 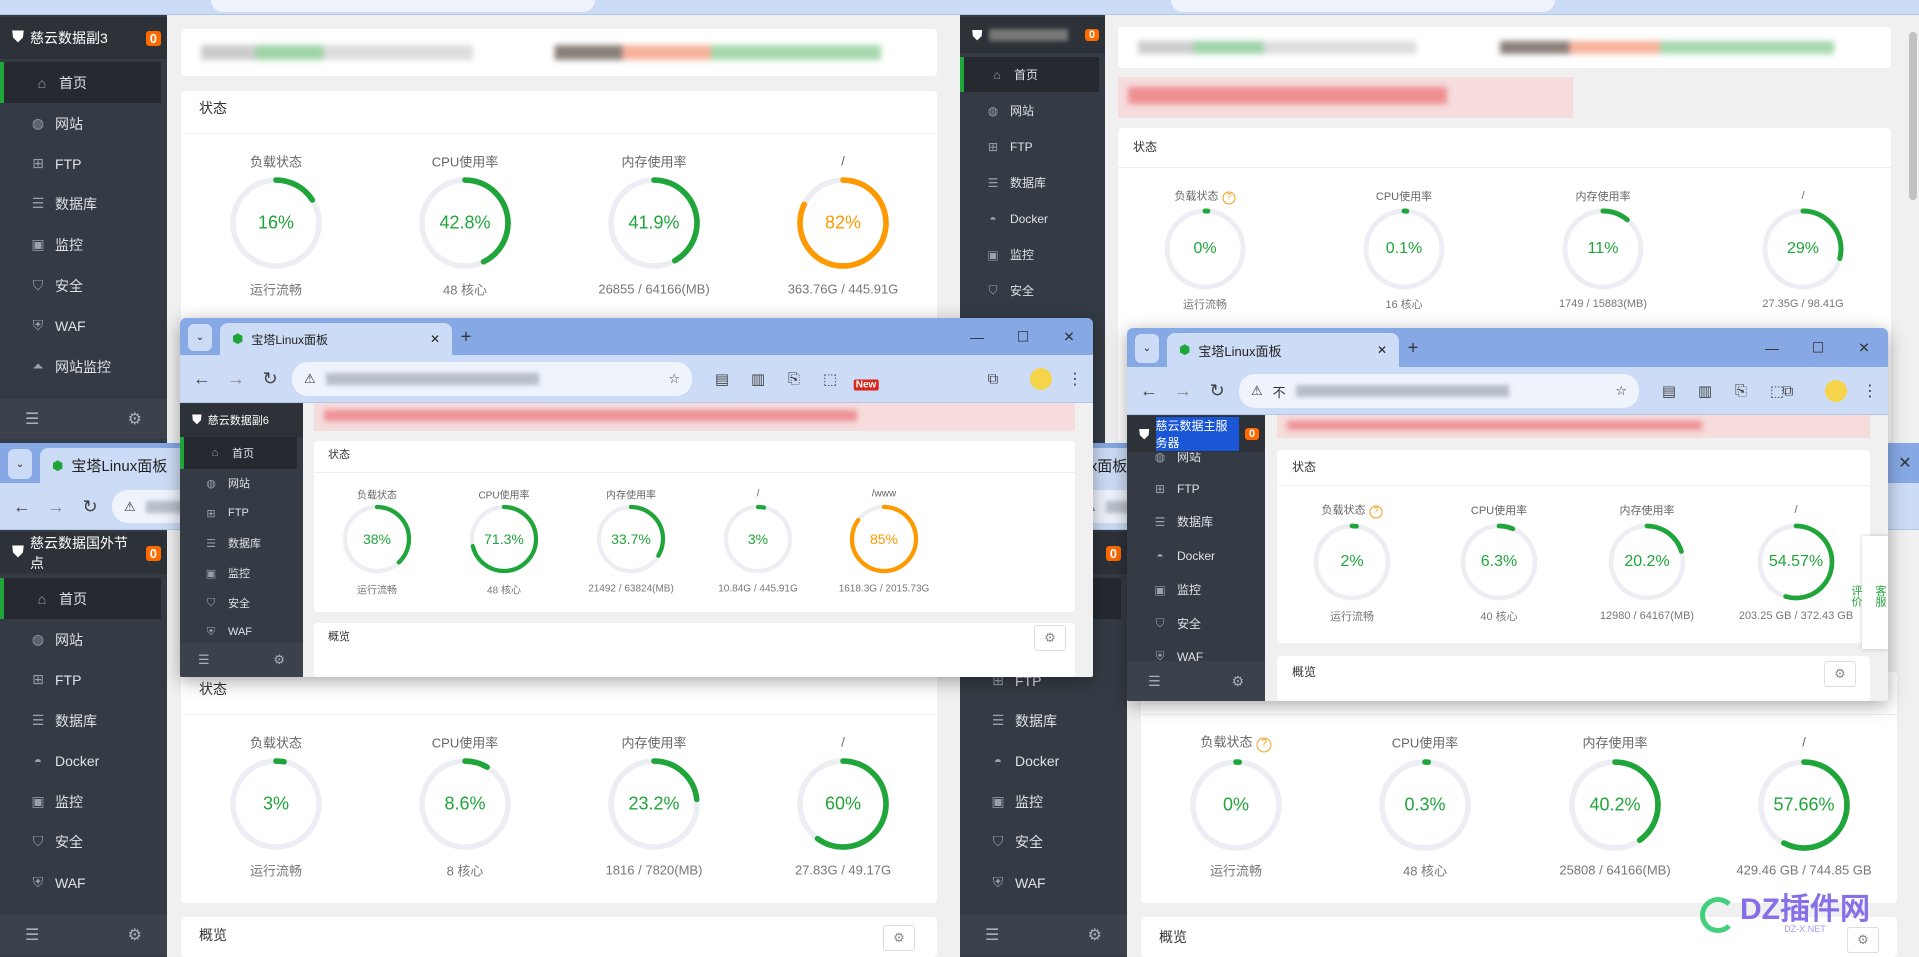 What do you see at coordinates (977, 337) in the screenshot?
I see `minimize-button: —` at bounding box center [977, 337].